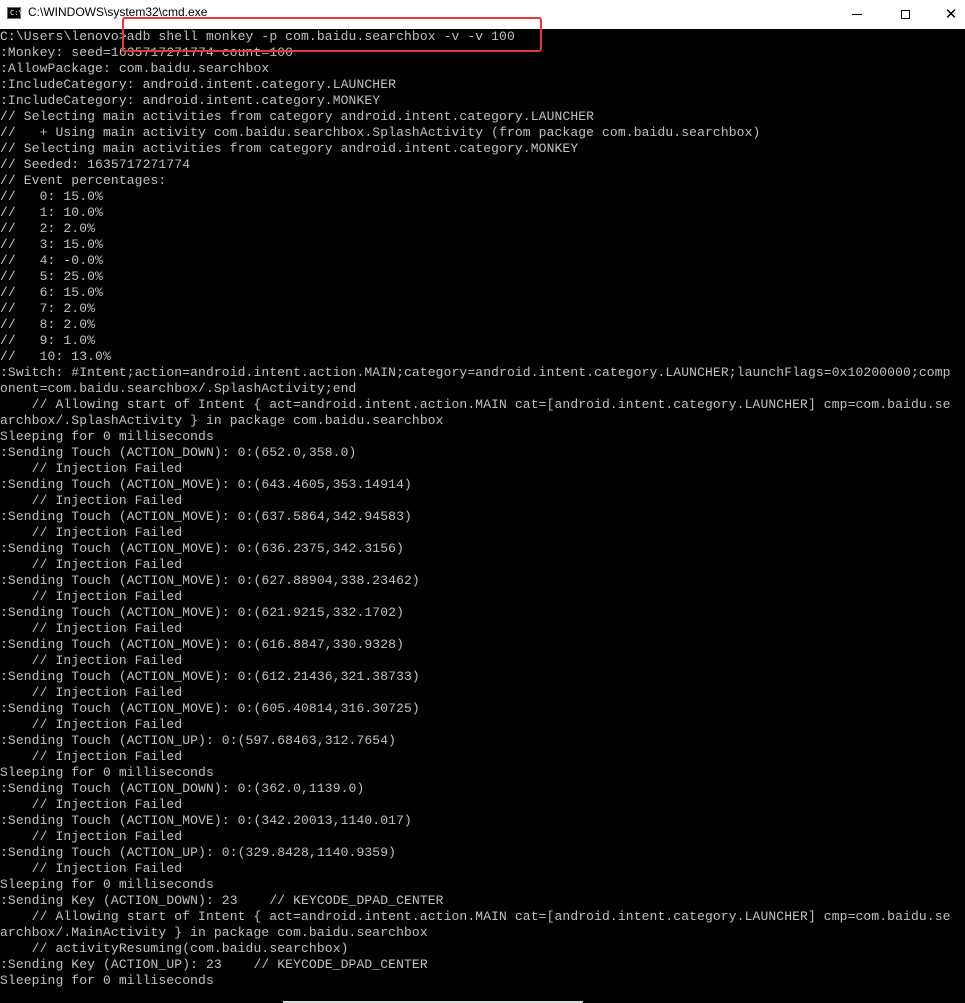 This screenshot has height=1003, width=965. Describe the element at coordinates (48, 228) in the screenshot. I see `console-line: // 2: 2.0%` at that location.